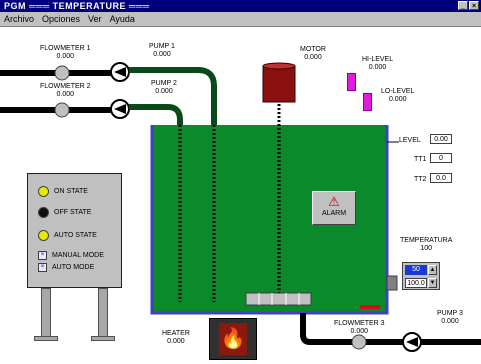 The height and width of the screenshot is (364, 481). I want to click on tt1-readout: 0, so click(441, 158).